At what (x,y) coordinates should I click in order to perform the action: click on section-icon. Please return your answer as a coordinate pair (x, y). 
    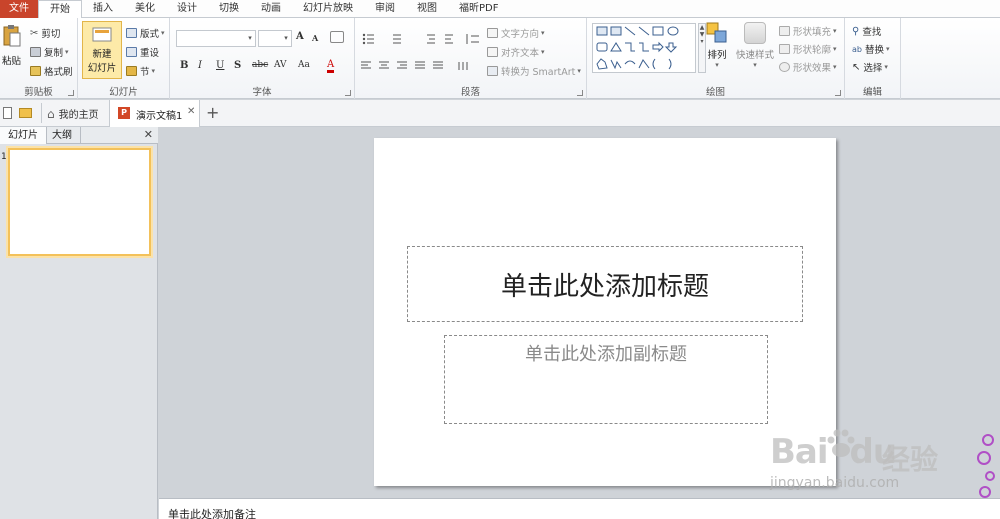
    Looking at the image, I should click on (131, 71).